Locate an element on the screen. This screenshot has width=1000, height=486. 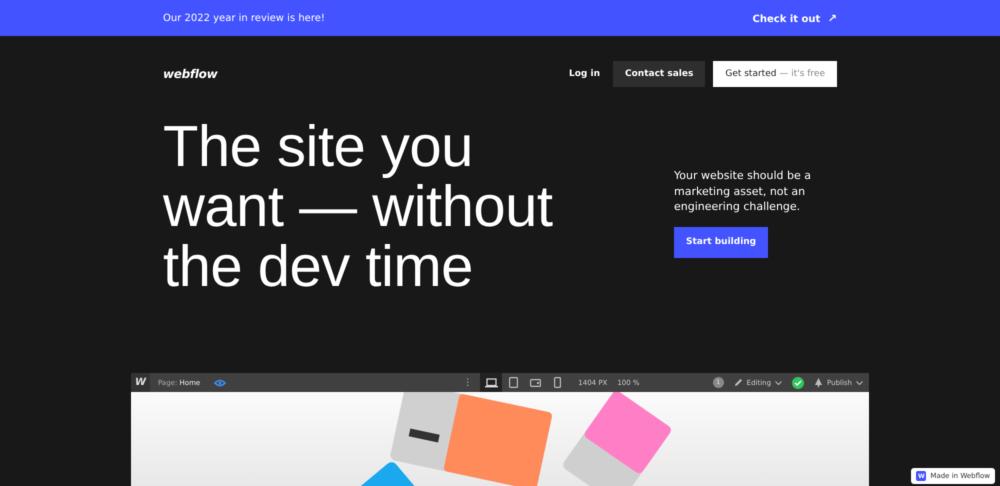
hero-heading: The site you want — without the dev time is located at coordinates (358, 207).